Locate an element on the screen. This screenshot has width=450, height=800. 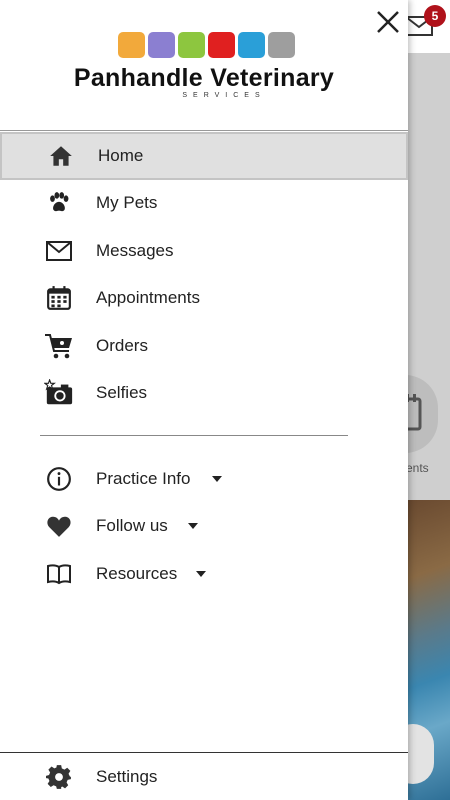
menu-item-orders: Orders is located at coordinates (204, 346).